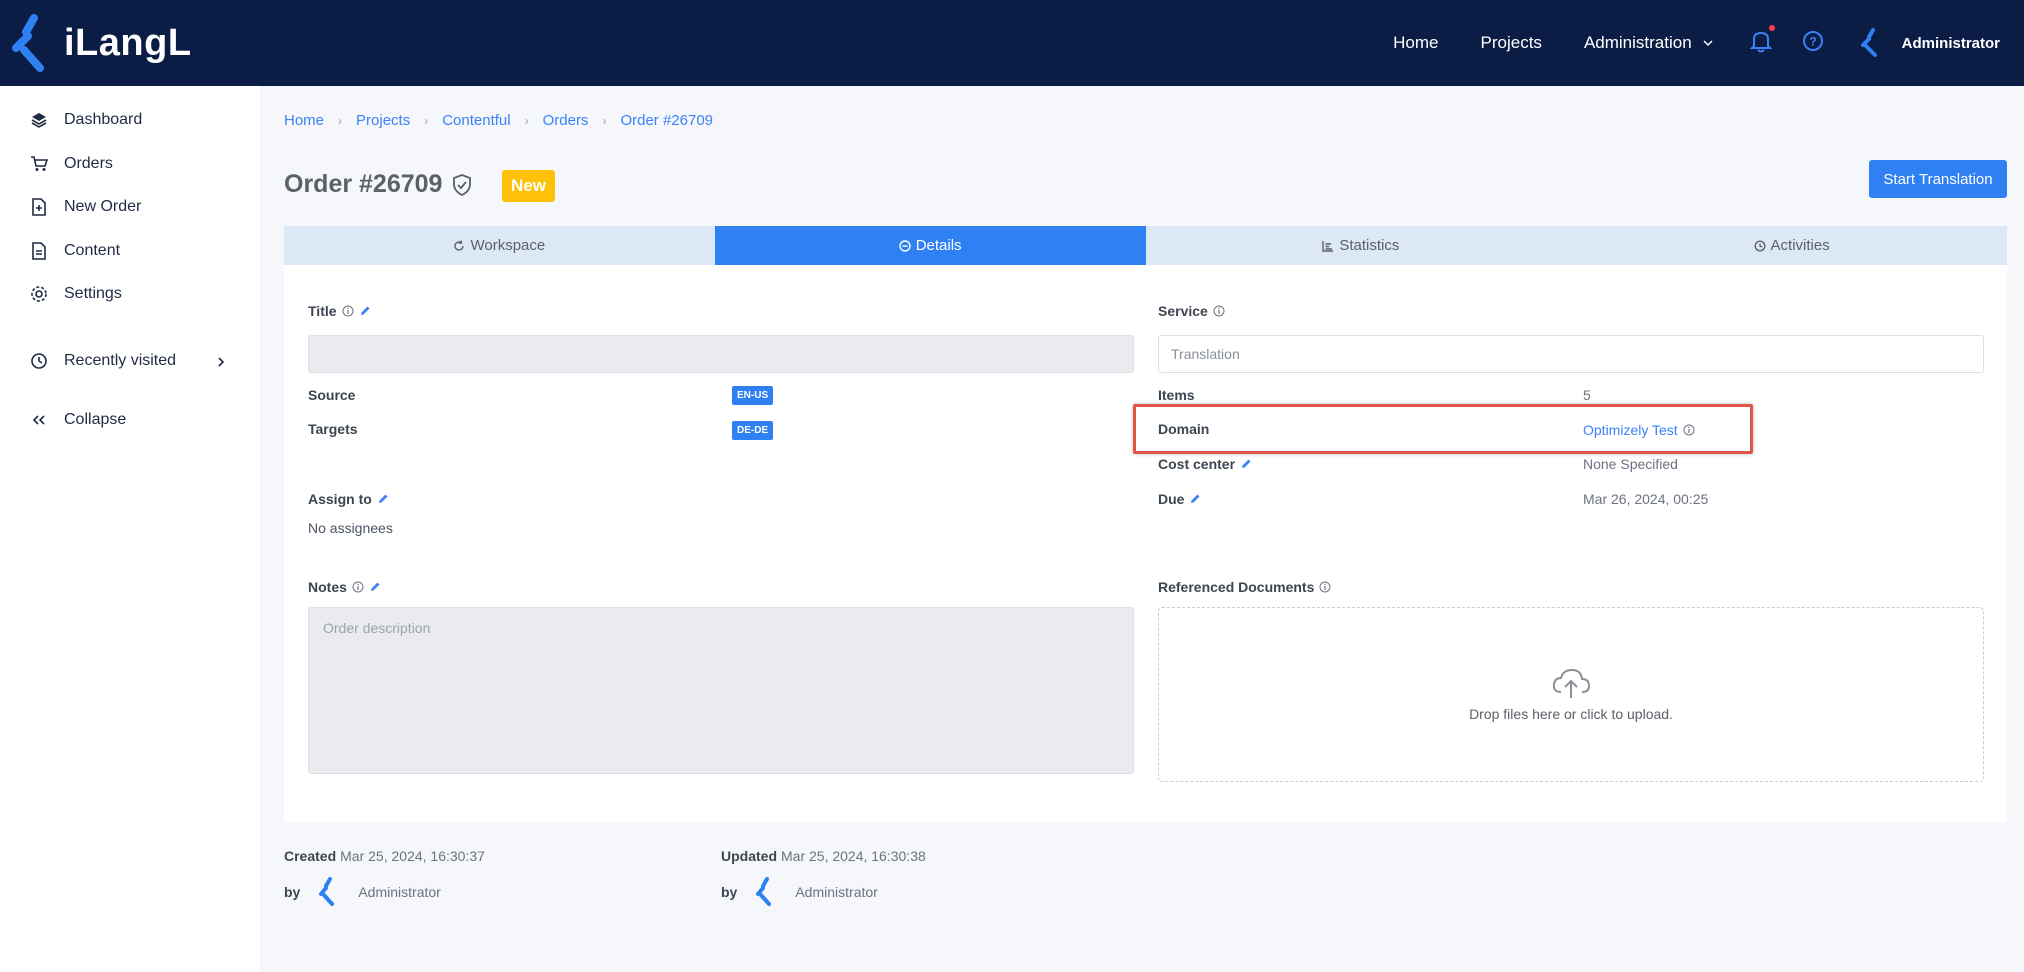  I want to click on service-label-text: Service, so click(1183, 311).